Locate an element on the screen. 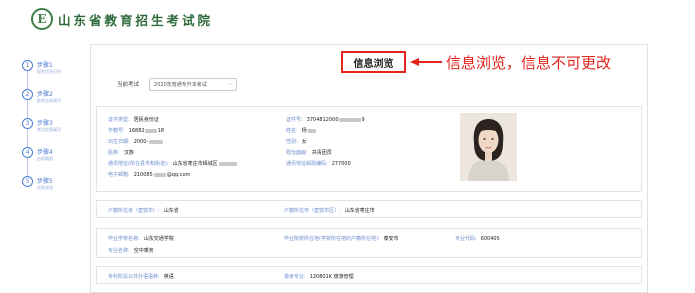 This screenshot has width=695, height=293. step-desc: 报考信息填写 is located at coordinates (49, 100).